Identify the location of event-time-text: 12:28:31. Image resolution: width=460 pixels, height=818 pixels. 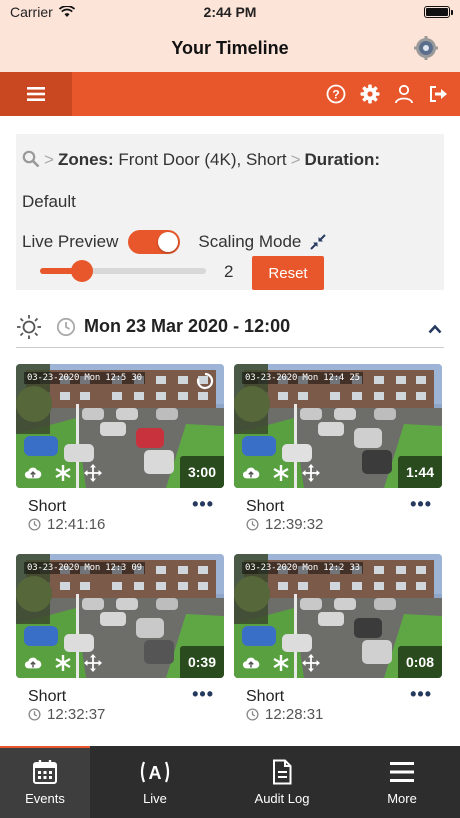
(294, 714).